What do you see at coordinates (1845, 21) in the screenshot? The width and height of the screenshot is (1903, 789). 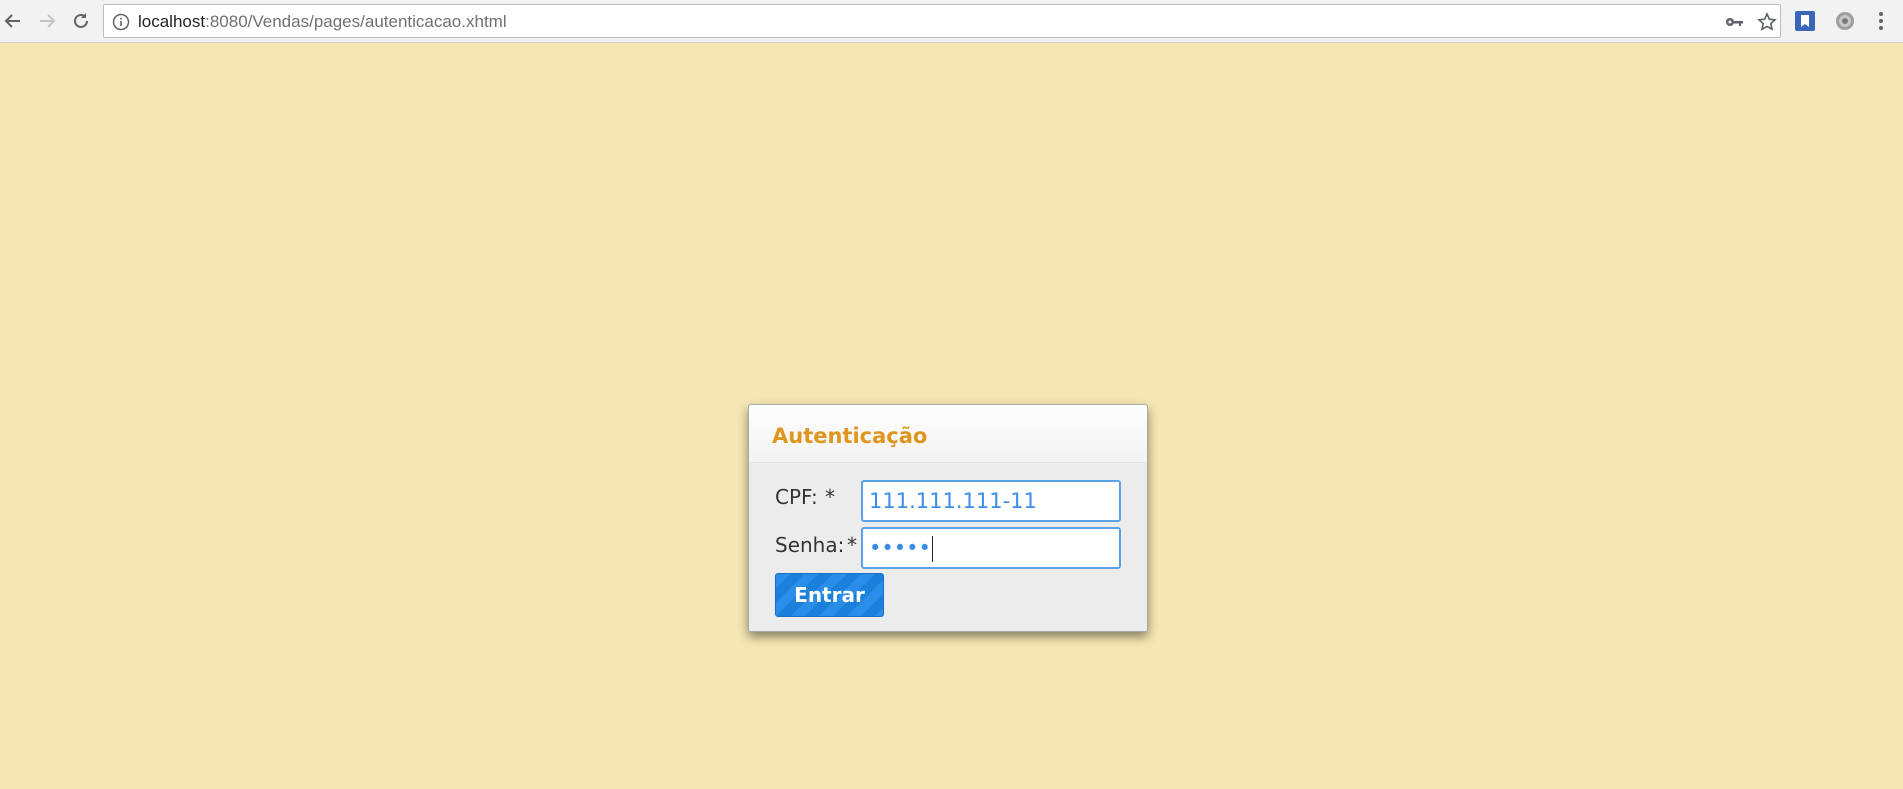 I see `settings-extension-icon` at bounding box center [1845, 21].